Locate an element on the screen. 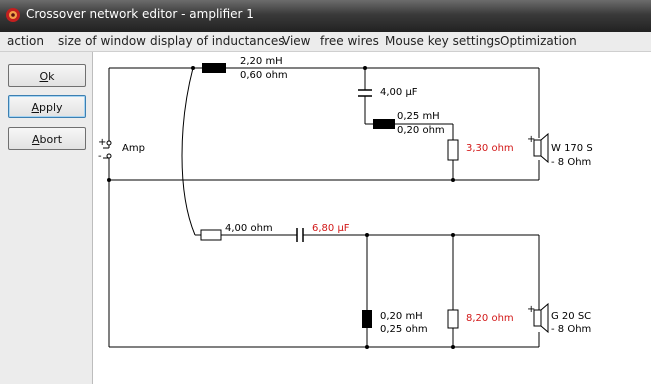  title-bar: Crossover network editor - amplifier 1 is located at coordinates (325, 16).